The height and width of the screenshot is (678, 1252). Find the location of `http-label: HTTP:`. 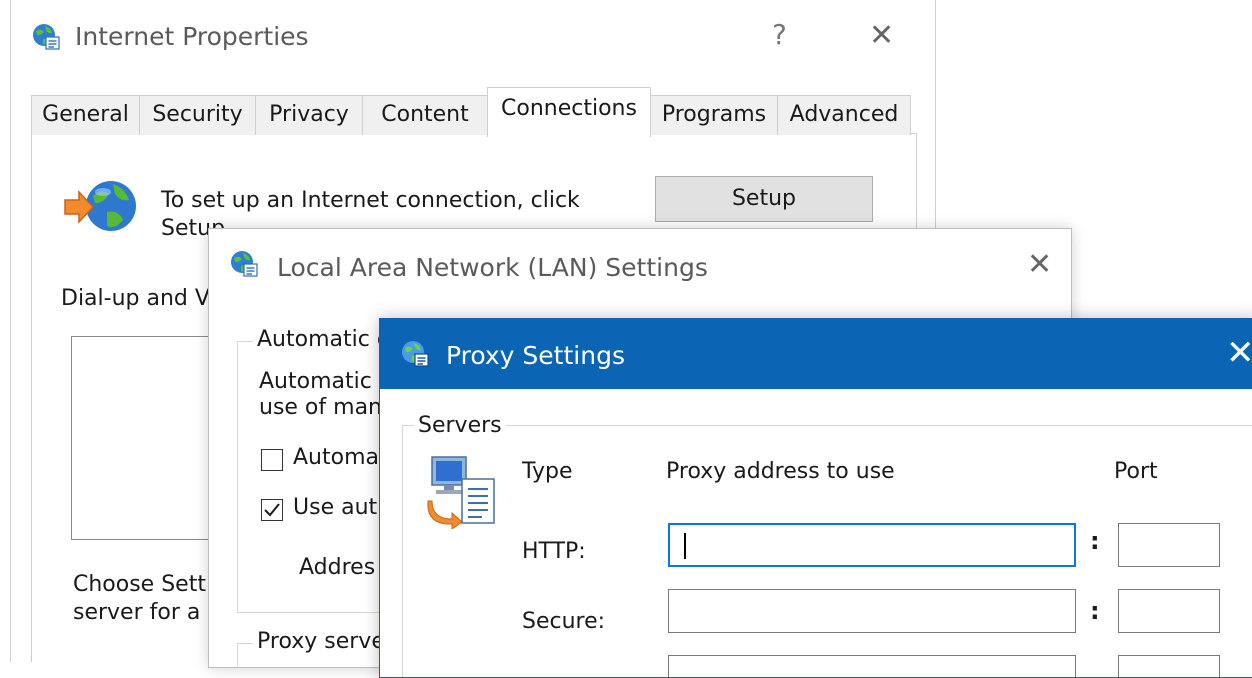

http-label: HTTP: is located at coordinates (554, 551).